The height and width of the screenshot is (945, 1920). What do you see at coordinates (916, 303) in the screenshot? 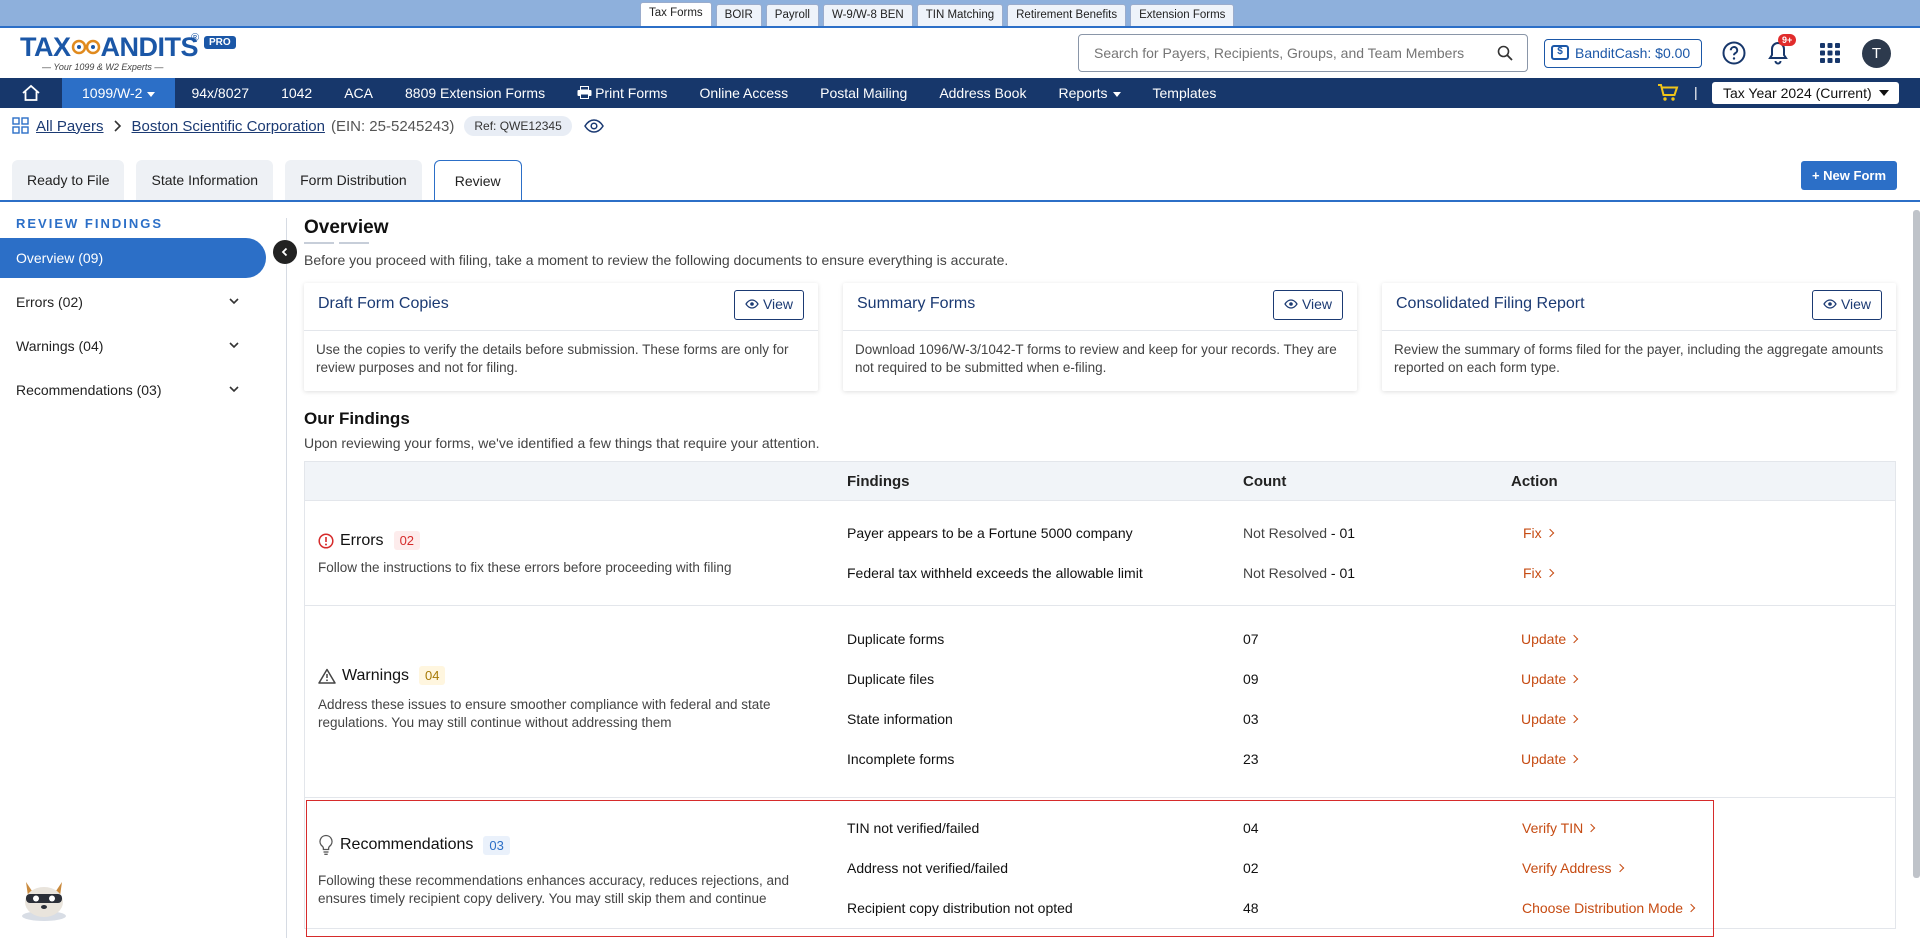
I see `card-title: Summary Forms` at bounding box center [916, 303].